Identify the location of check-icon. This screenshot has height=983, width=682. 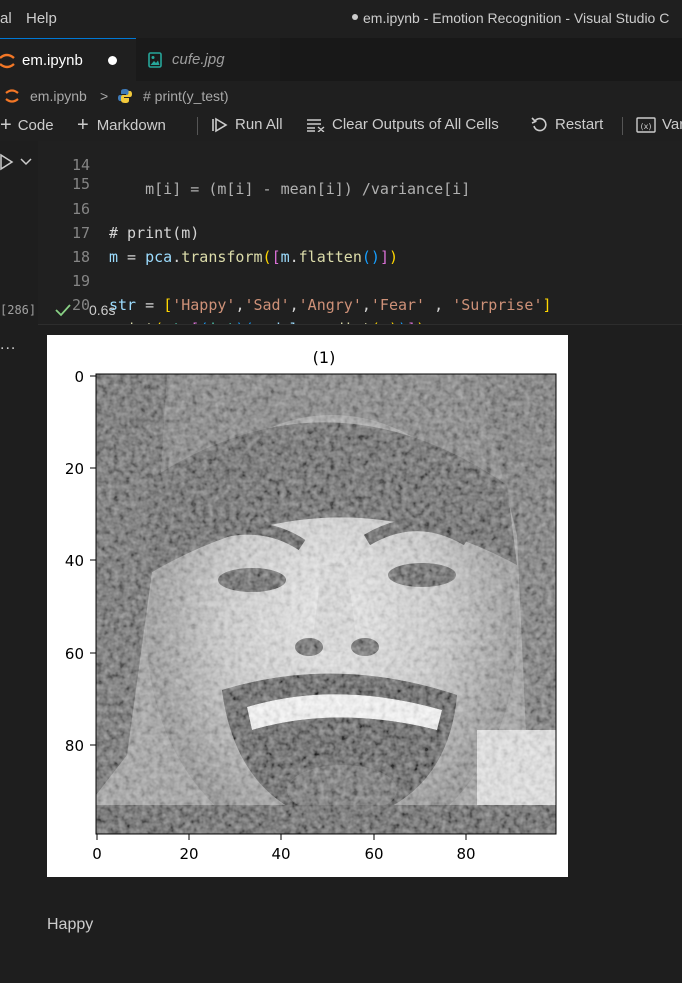
(63, 310).